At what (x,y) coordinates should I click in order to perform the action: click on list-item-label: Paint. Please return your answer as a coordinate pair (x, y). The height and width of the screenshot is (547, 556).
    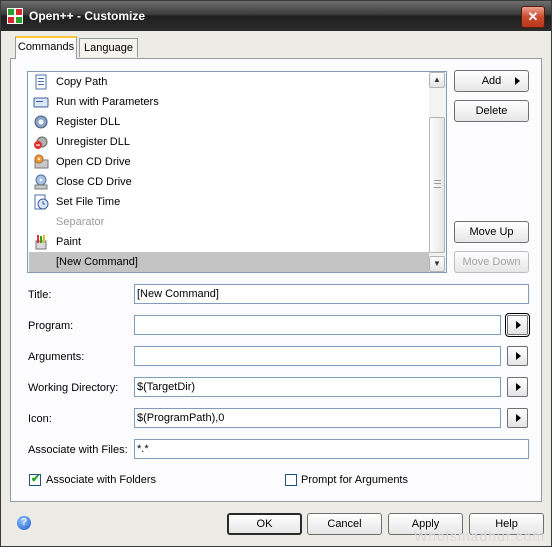
    Looking at the image, I should click on (69, 242).